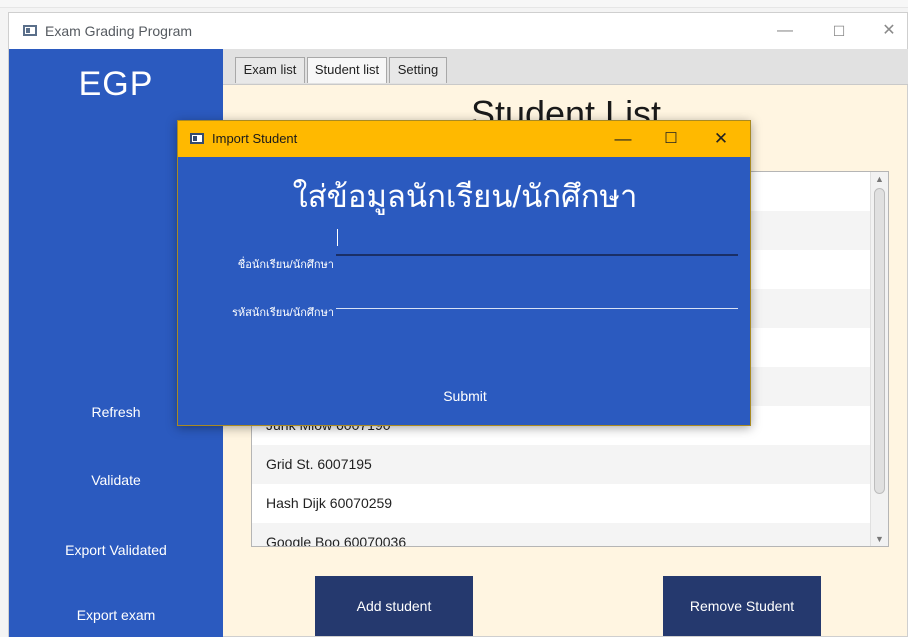 This screenshot has width=908, height=637. I want to click on student-name-label: ชื่อนักเรียน/นักศึกษา, so click(285, 265).